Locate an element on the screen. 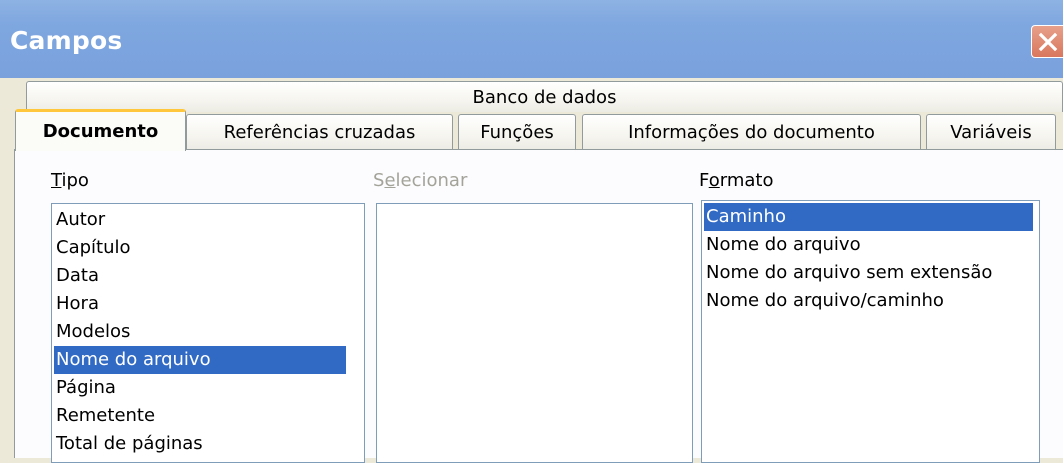 The width and height of the screenshot is (1063, 463). formato-label: Formato is located at coordinates (736, 180).